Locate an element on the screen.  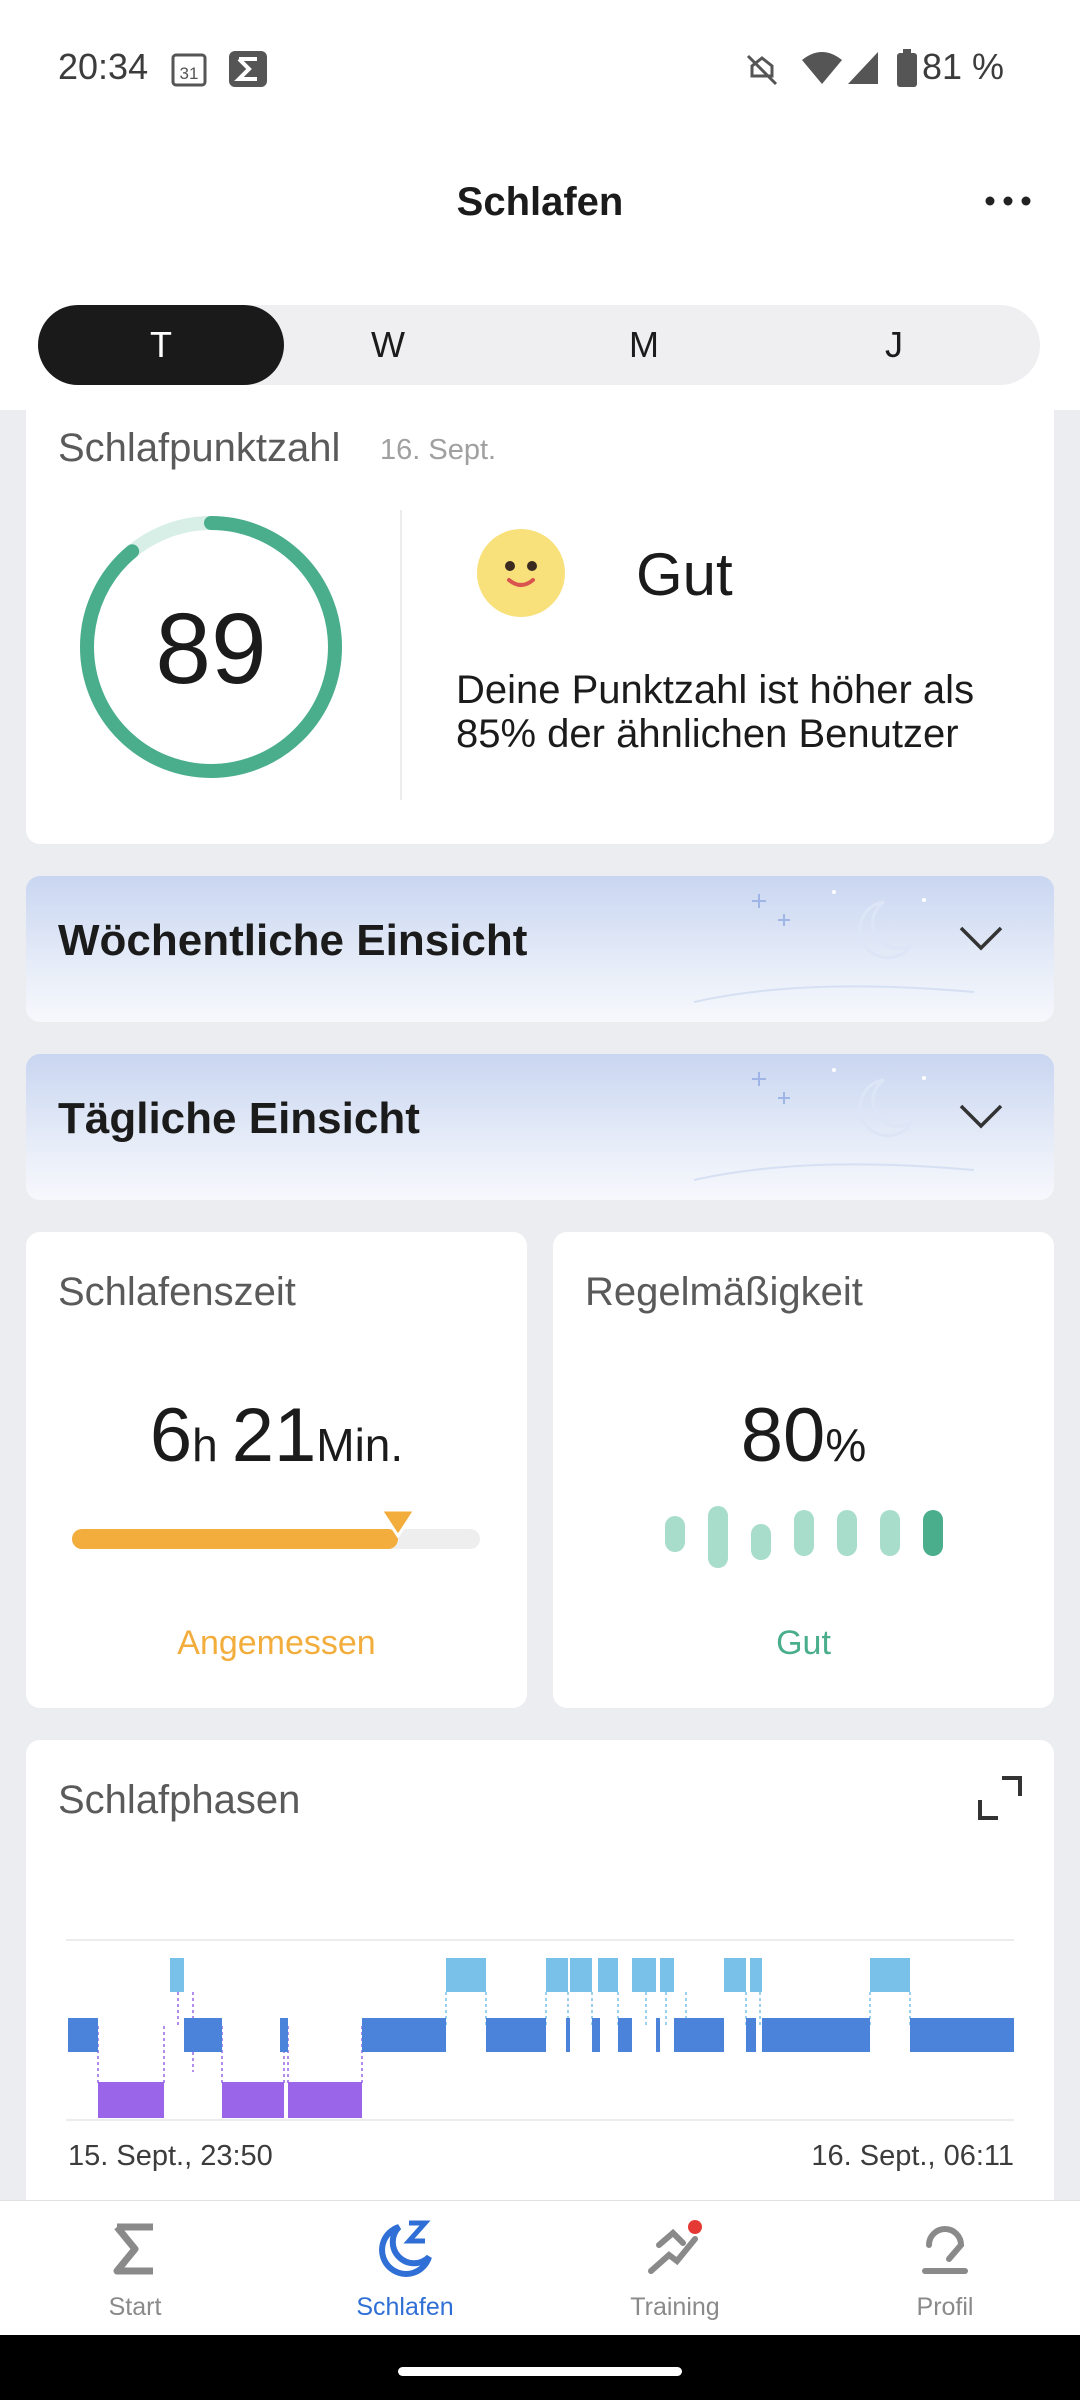
sleep-hours-unit: h is located at coordinates (205, 1445).